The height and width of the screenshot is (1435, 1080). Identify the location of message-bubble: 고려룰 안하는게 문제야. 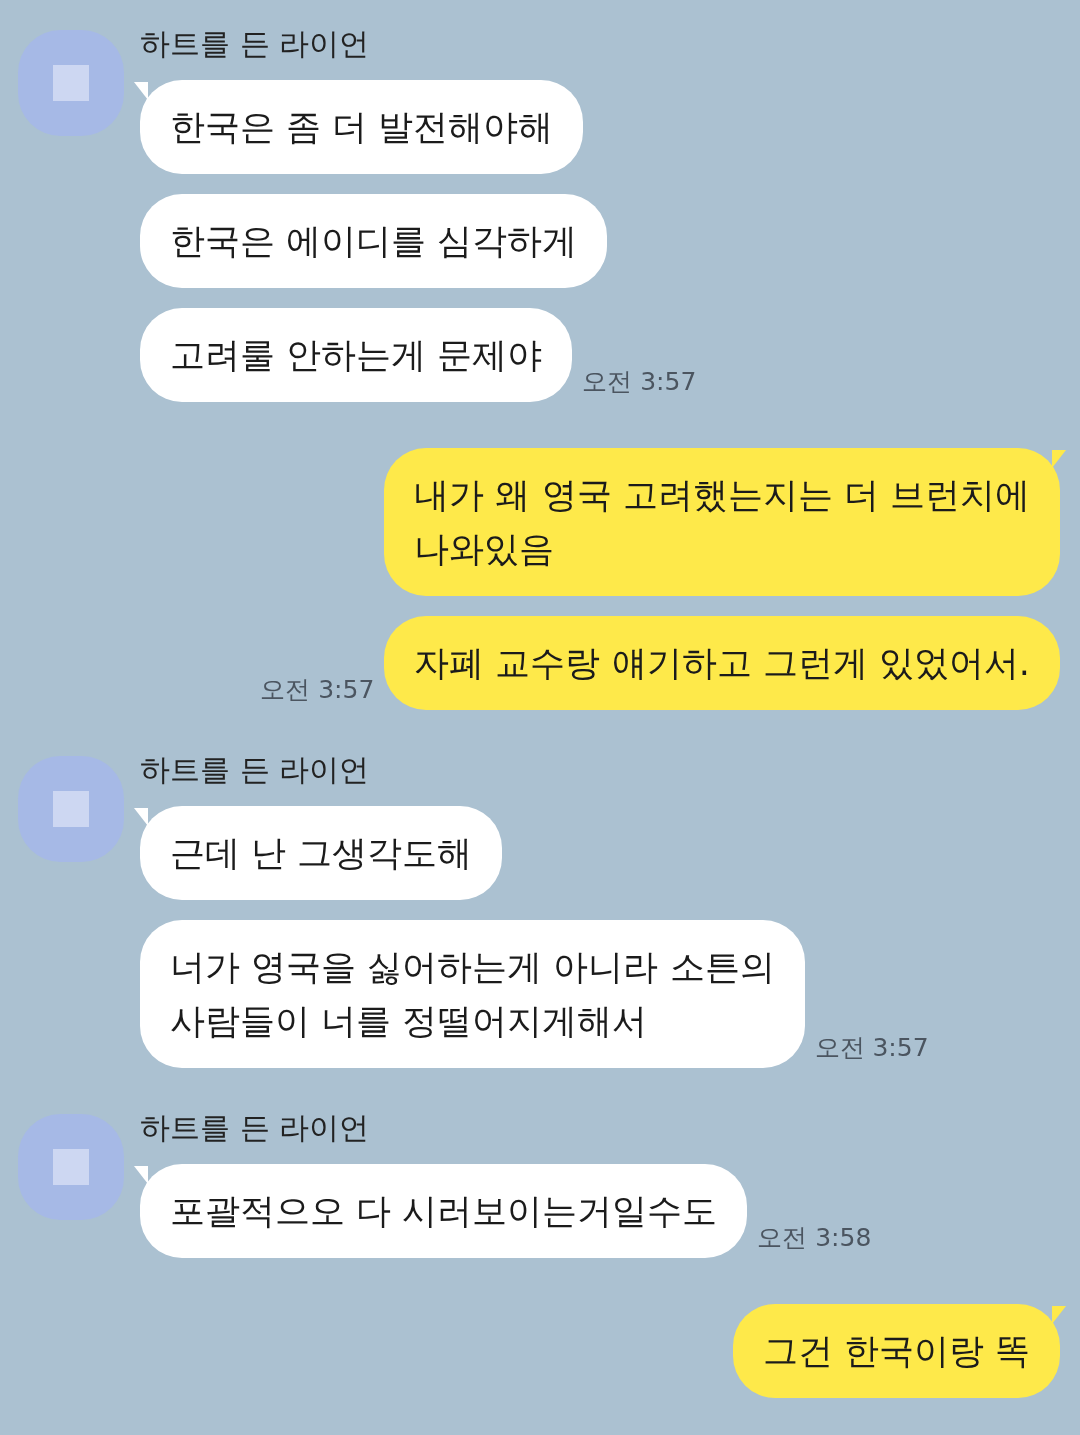
(356, 355).